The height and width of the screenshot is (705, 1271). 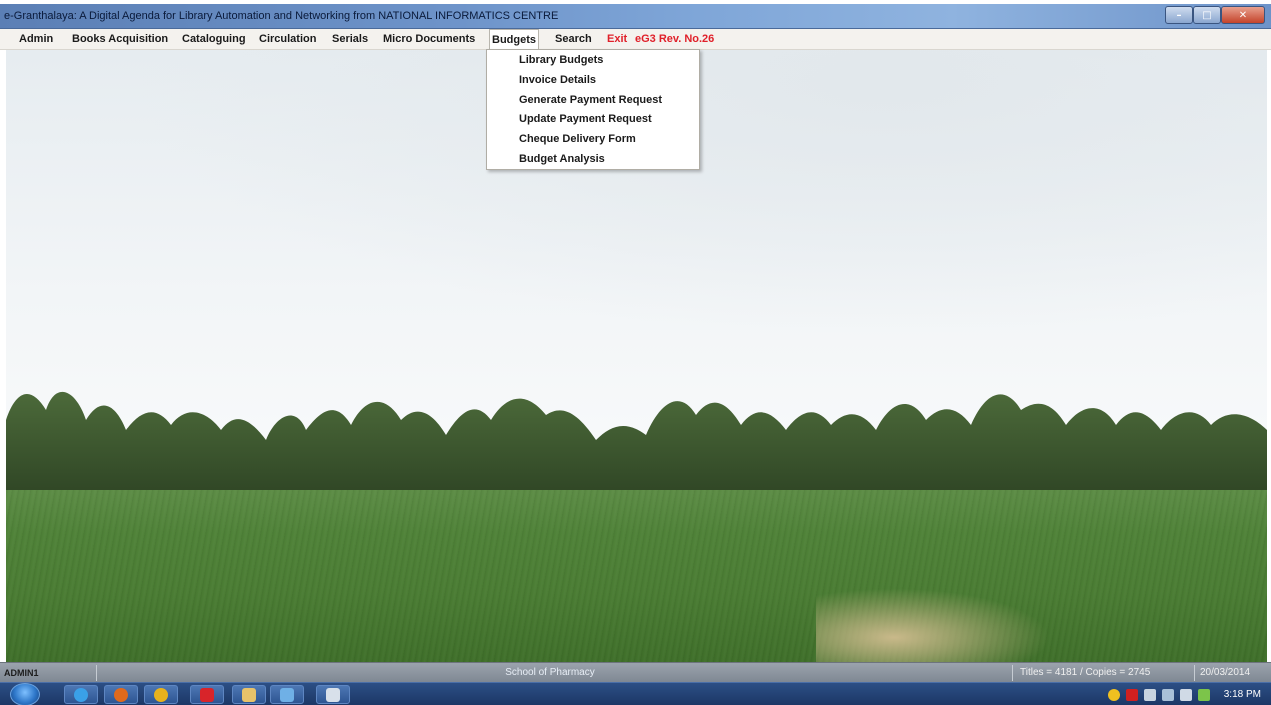 I want to click on menu-item-update-payment-request: Update Payment Request, so click(x=585, y=119).